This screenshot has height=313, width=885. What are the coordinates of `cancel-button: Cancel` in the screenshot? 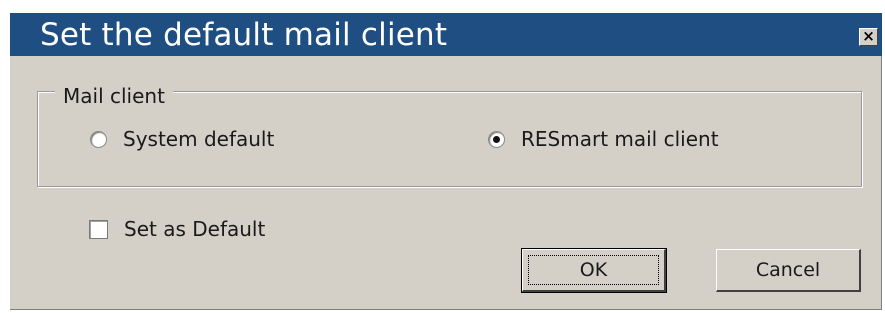 It's located at (788, 270).